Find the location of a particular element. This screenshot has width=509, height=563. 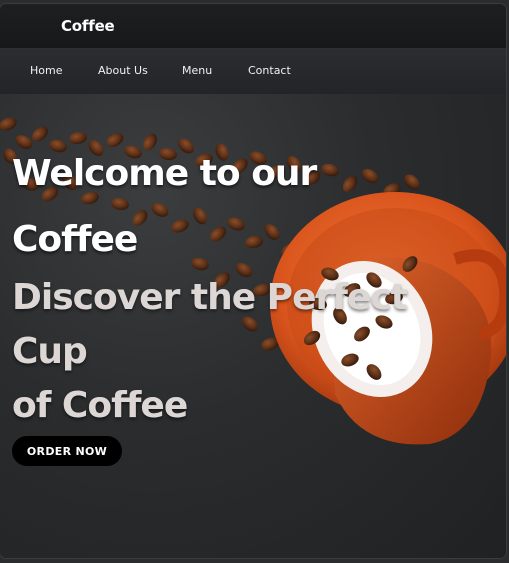

hero-subtitle-line1: Discover the Perfect is located at coordinates (210, 297).